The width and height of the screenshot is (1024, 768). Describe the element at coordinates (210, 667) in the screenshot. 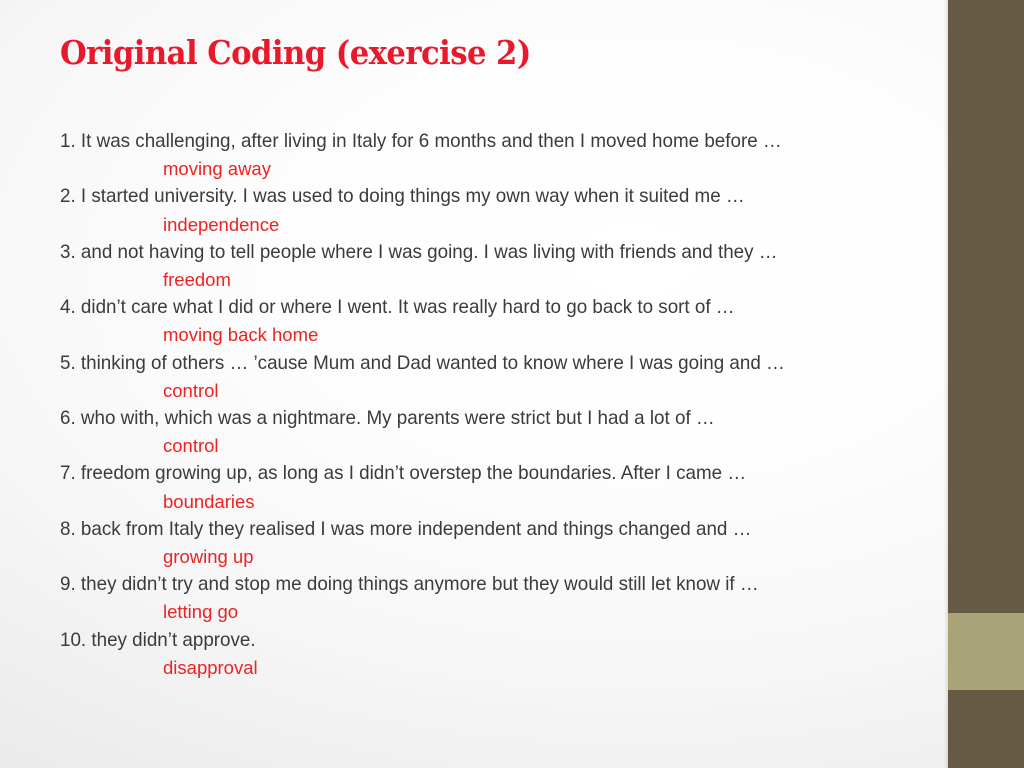

I see `entry-code-label: disapproval` at that location.